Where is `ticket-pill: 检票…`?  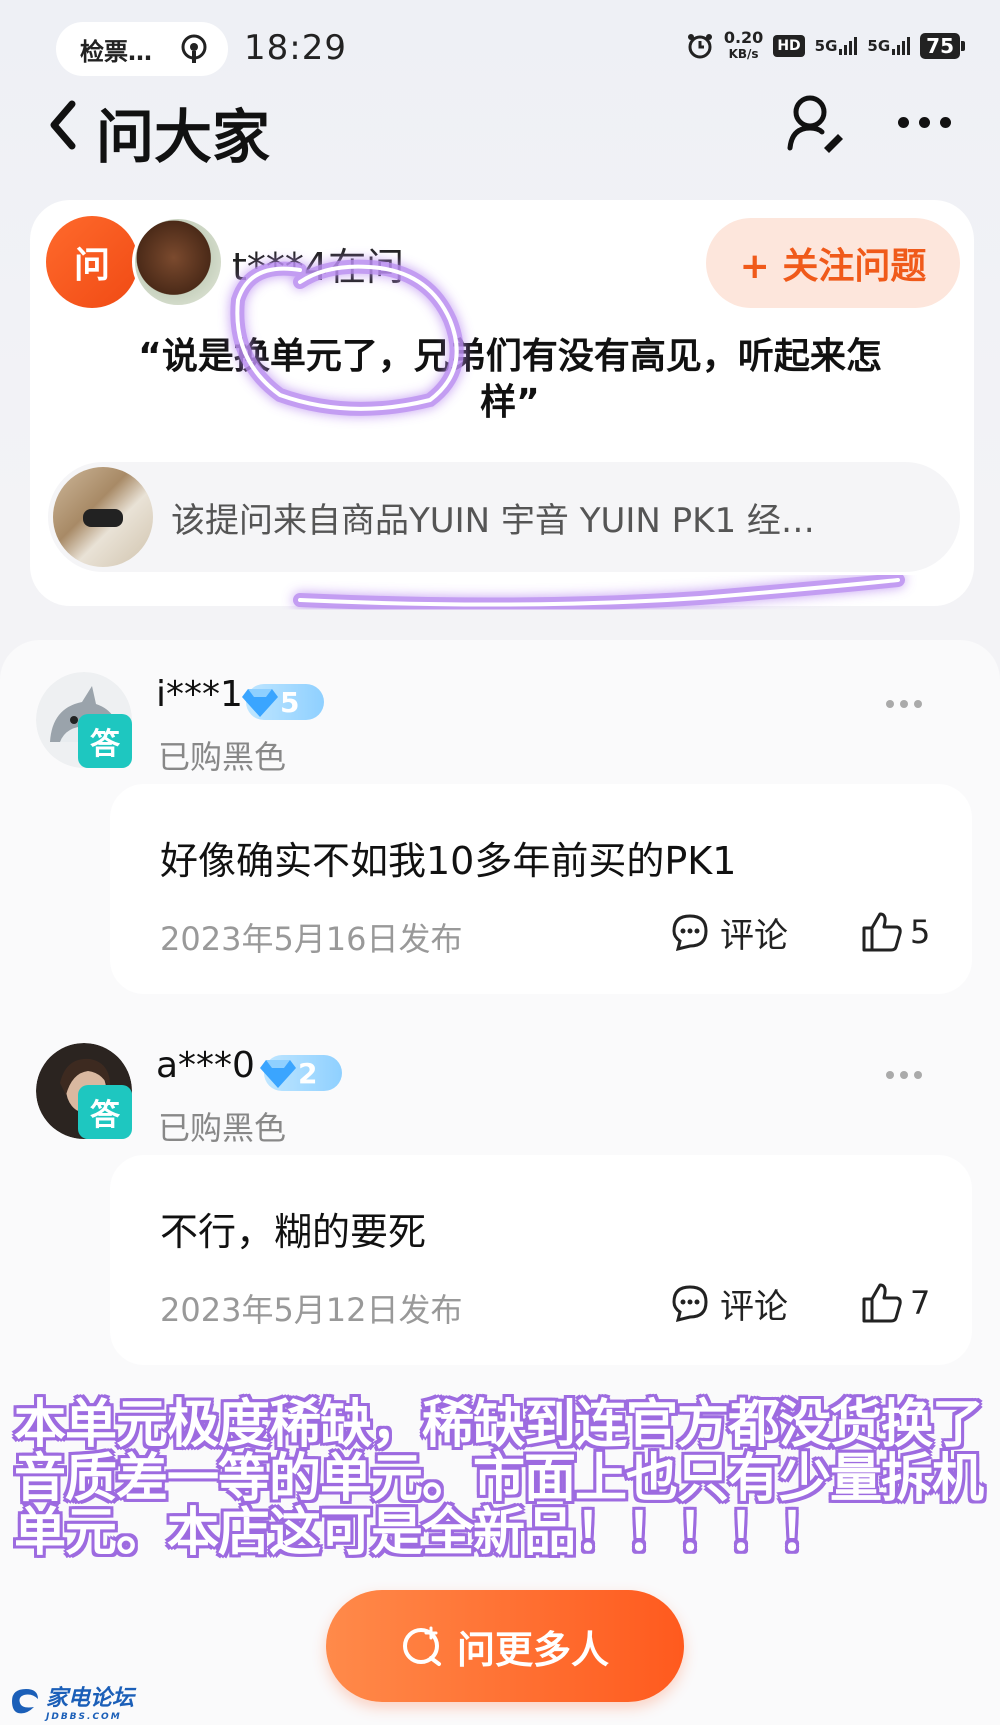
ticket-pill: 检票… is located at coordinates (142, 49).